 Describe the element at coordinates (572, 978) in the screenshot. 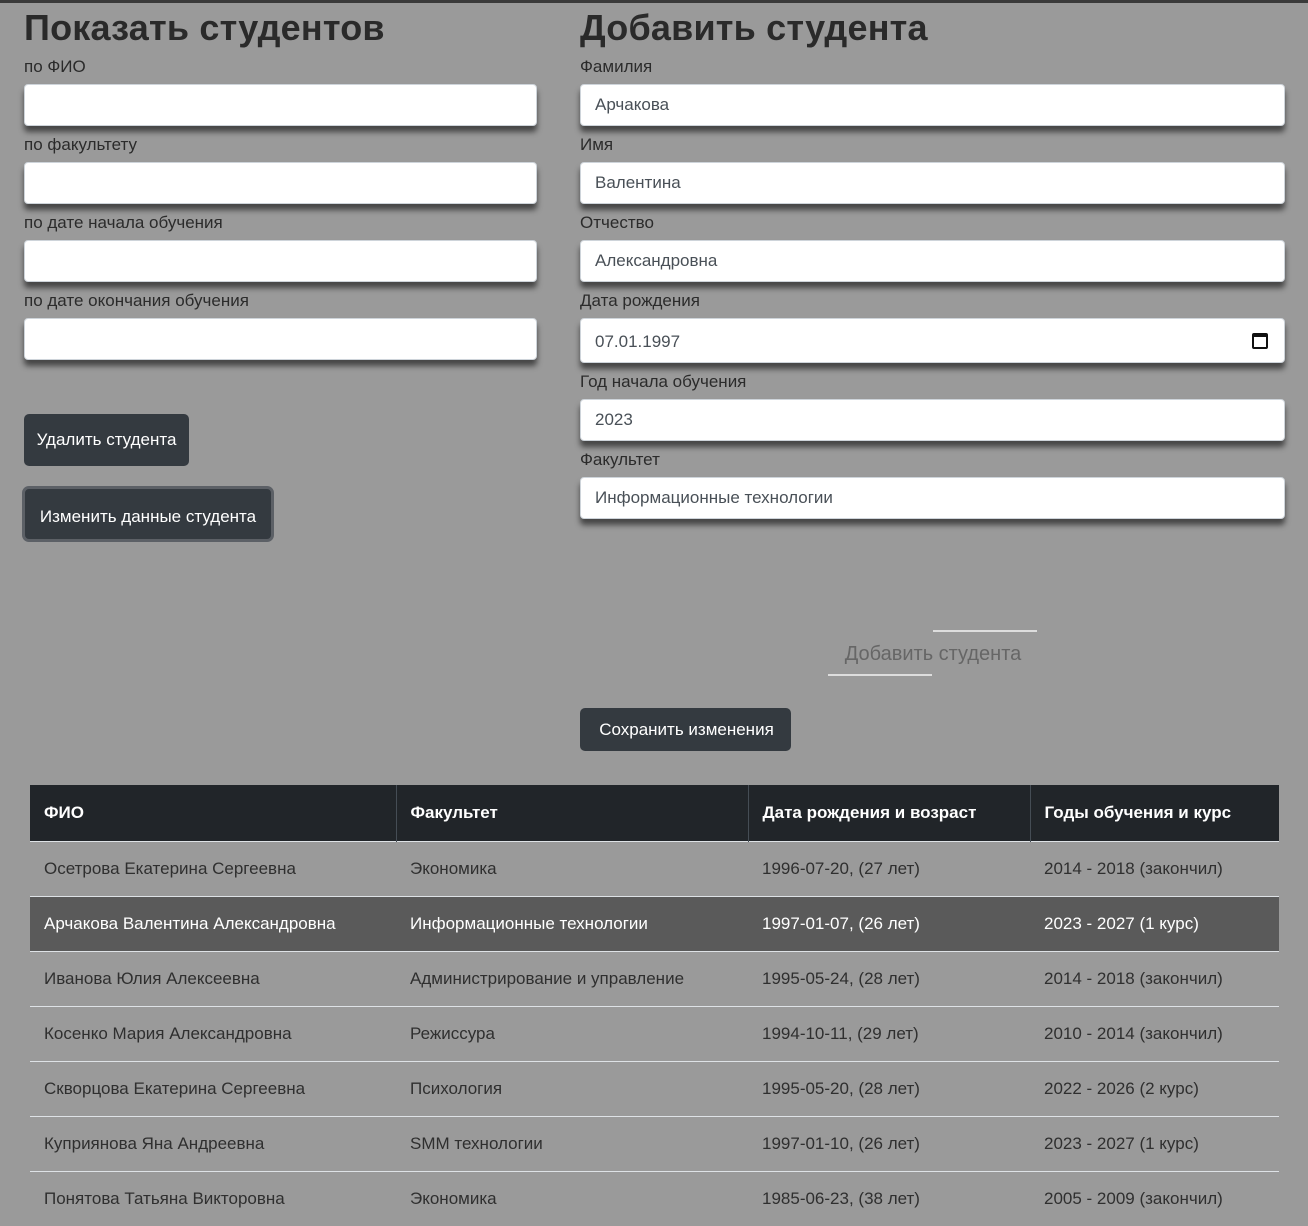

I see `cell-faculty: Администрирование и управление` at that location.